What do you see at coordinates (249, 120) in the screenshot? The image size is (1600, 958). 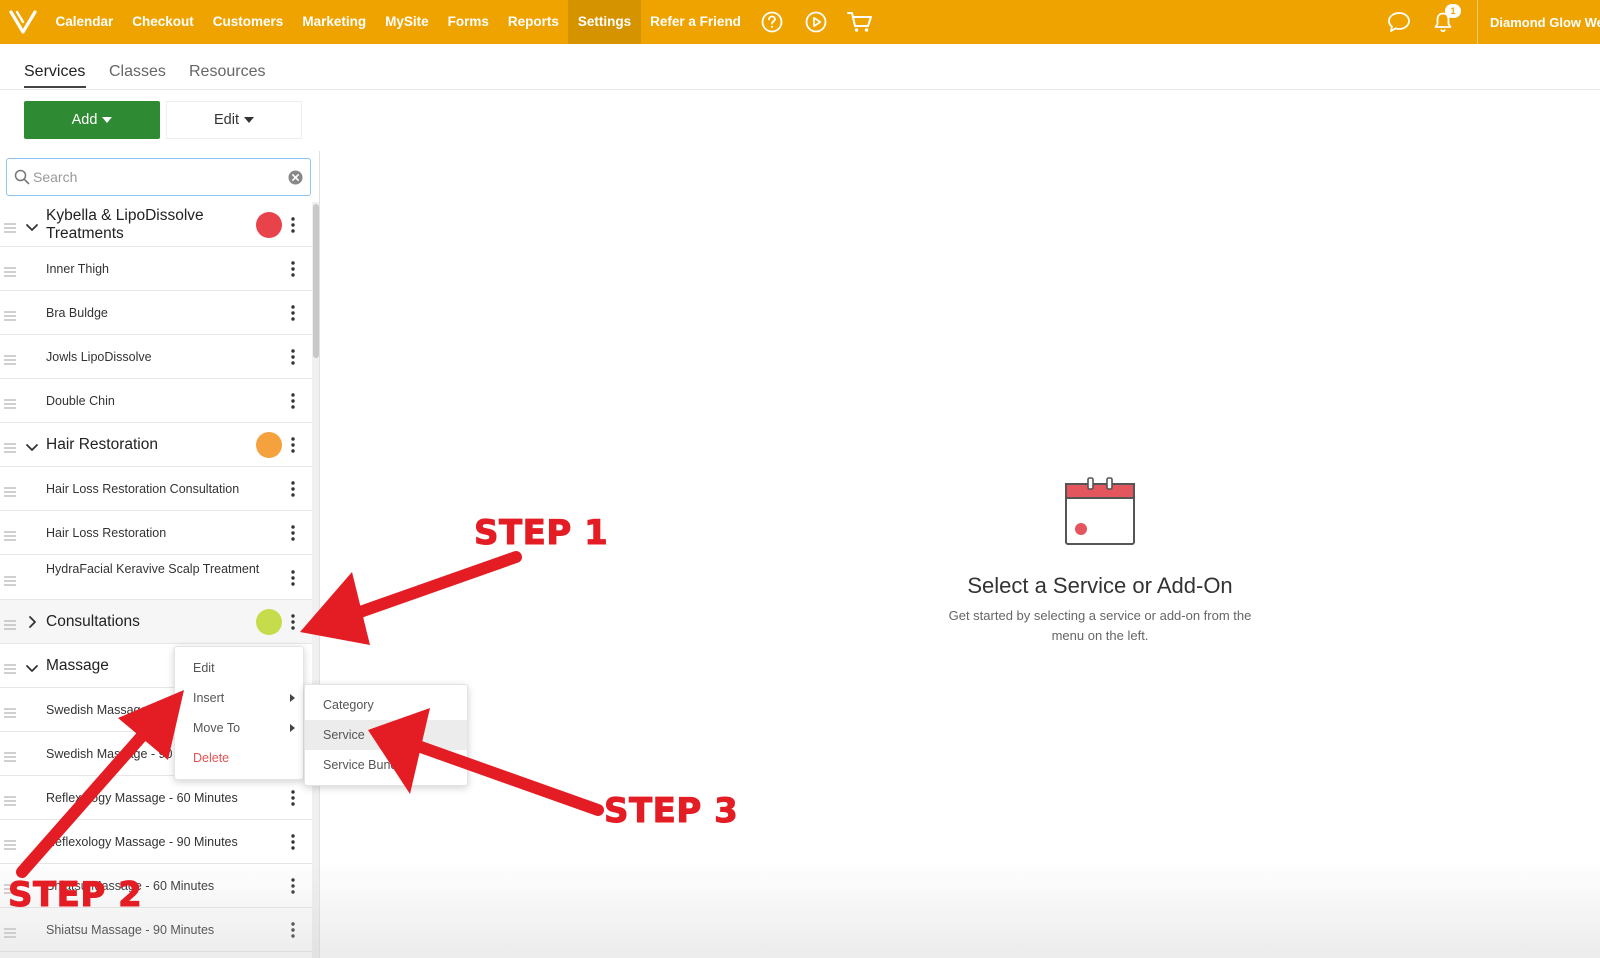 I see `caret-down-icon` at bounding box center [249, 120].